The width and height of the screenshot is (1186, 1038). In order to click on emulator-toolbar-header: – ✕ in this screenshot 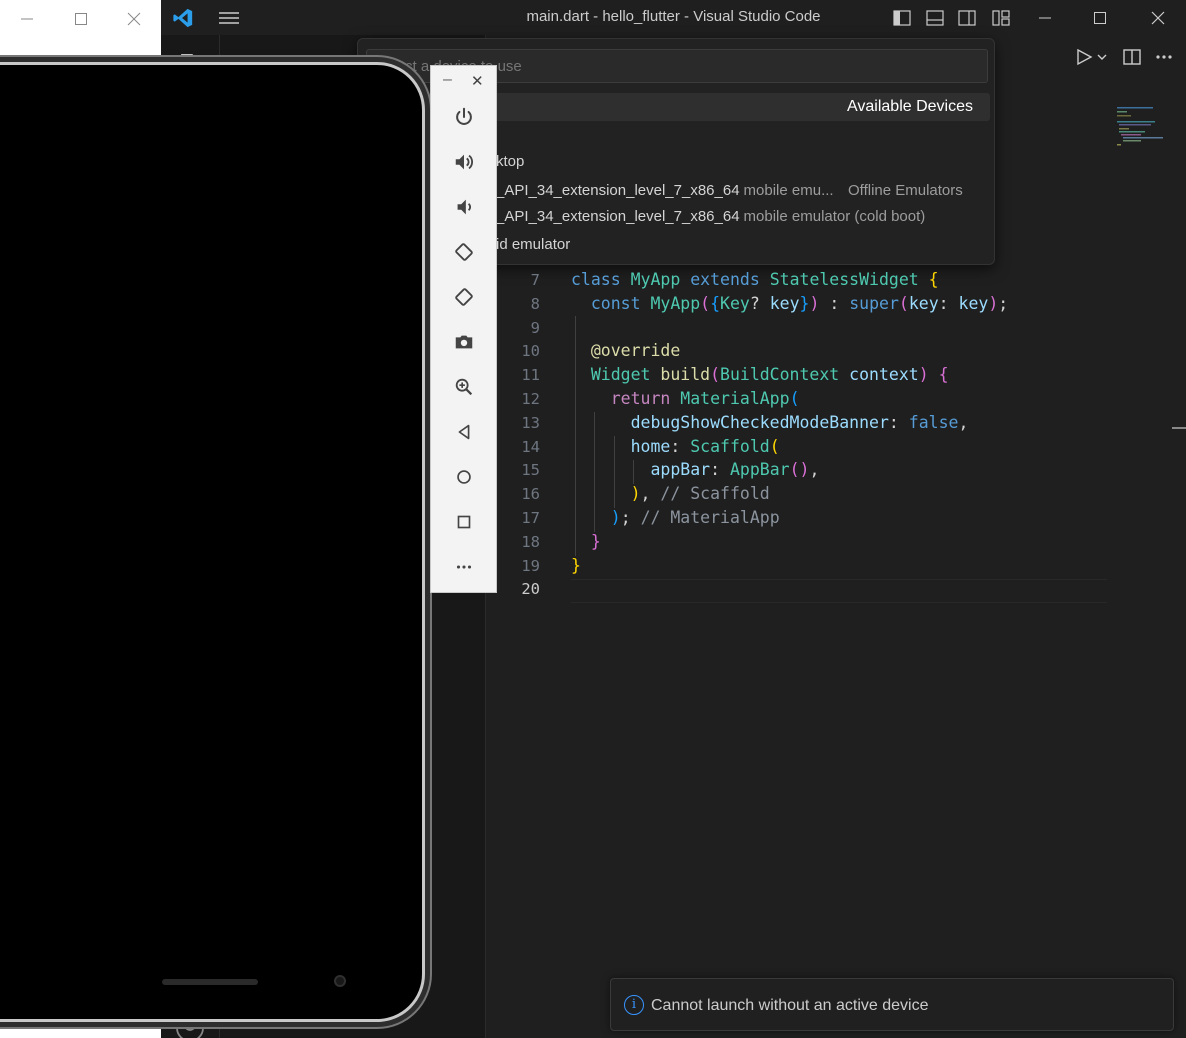, I will do `click(463, 81)`.